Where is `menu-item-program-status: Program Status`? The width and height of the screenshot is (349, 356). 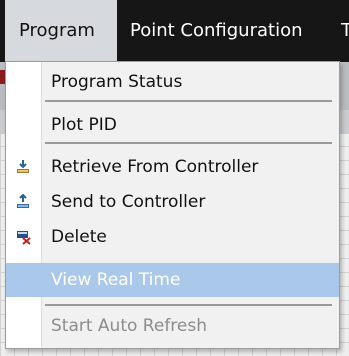 menu-item-program-status: Program Status is located at coordinates (172, 82).